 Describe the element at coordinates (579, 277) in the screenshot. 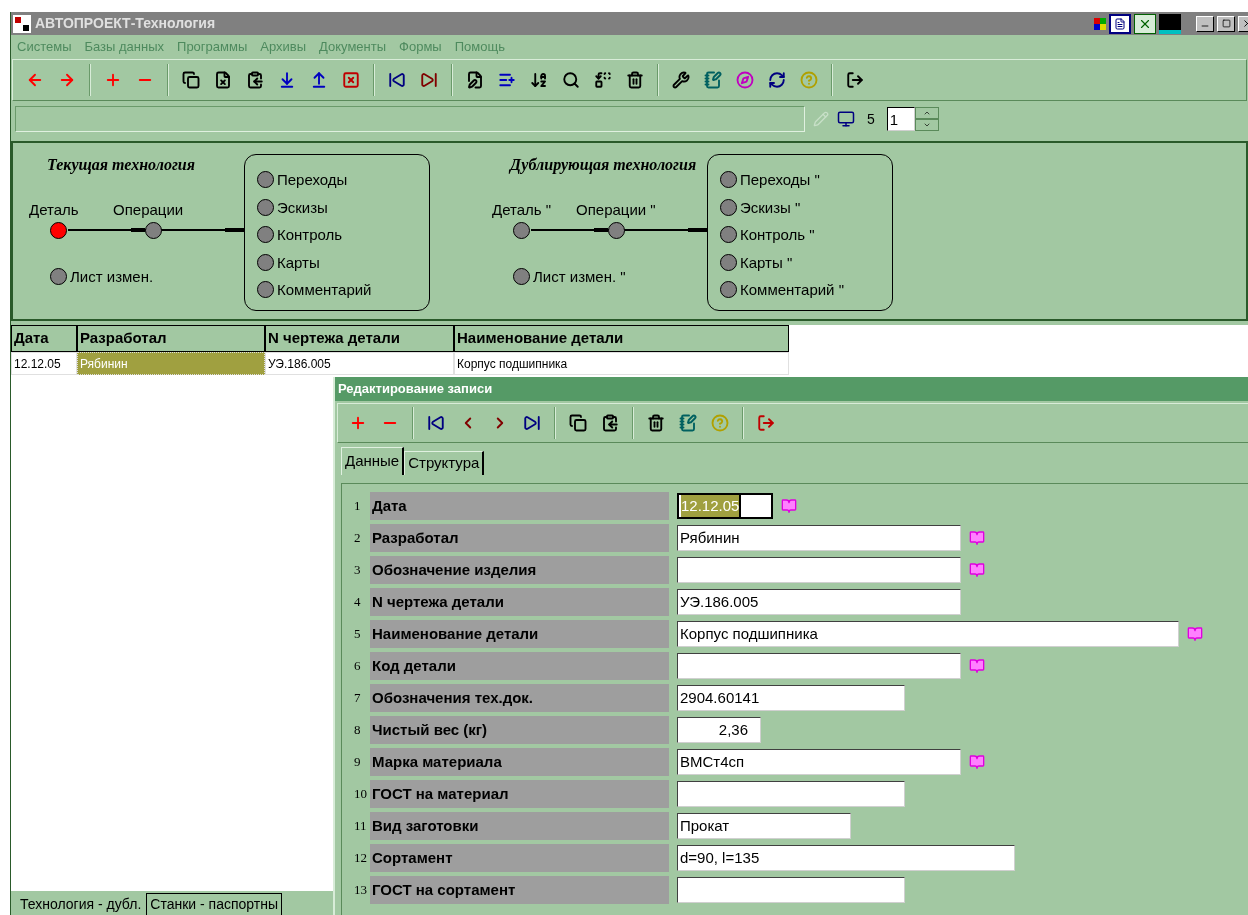

I see `node-label: Лист измен. "` at that location.